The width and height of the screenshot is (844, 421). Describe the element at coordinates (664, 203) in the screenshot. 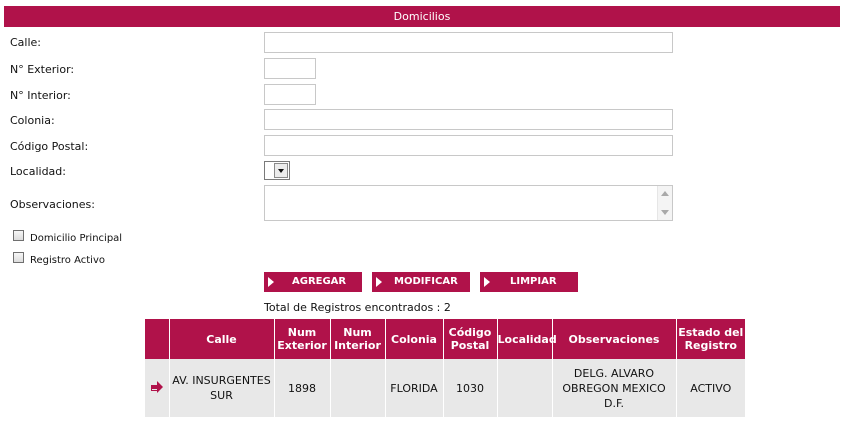

I see `textarea-scrollbar` at that location.